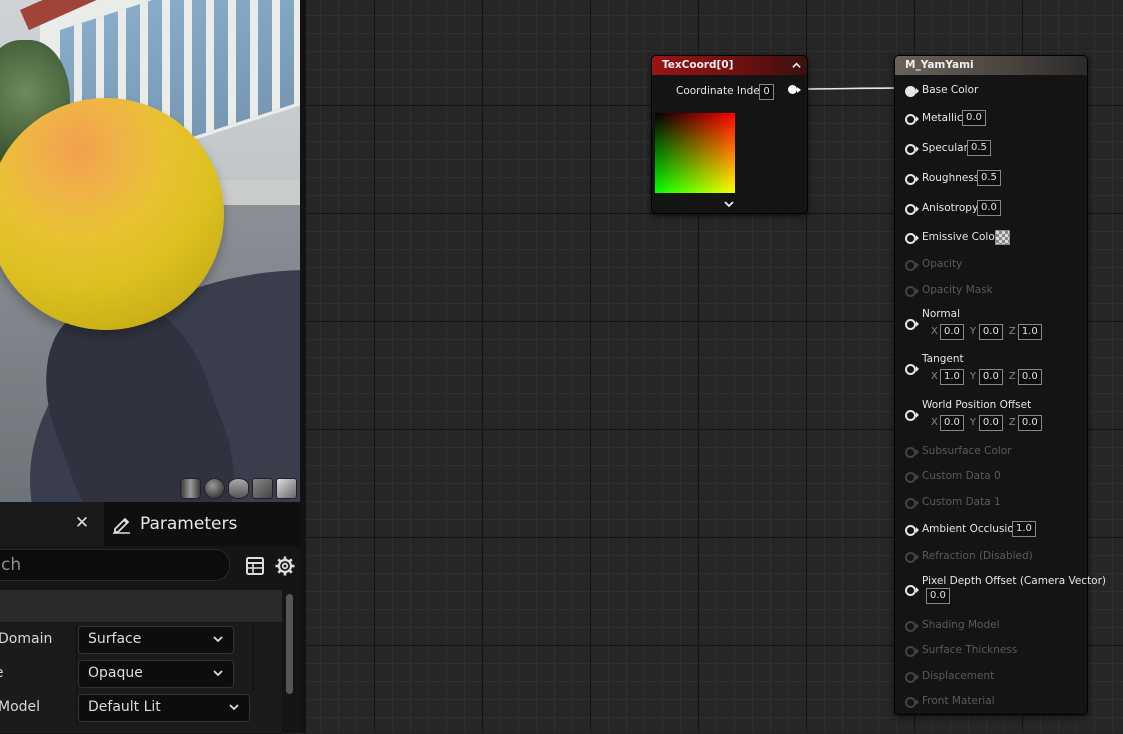 This screenshot has height=734, width=1123. What do you see at coordinates (141, 606) in the screenshot?
I see `category-header` at bounding box center [141, 606].